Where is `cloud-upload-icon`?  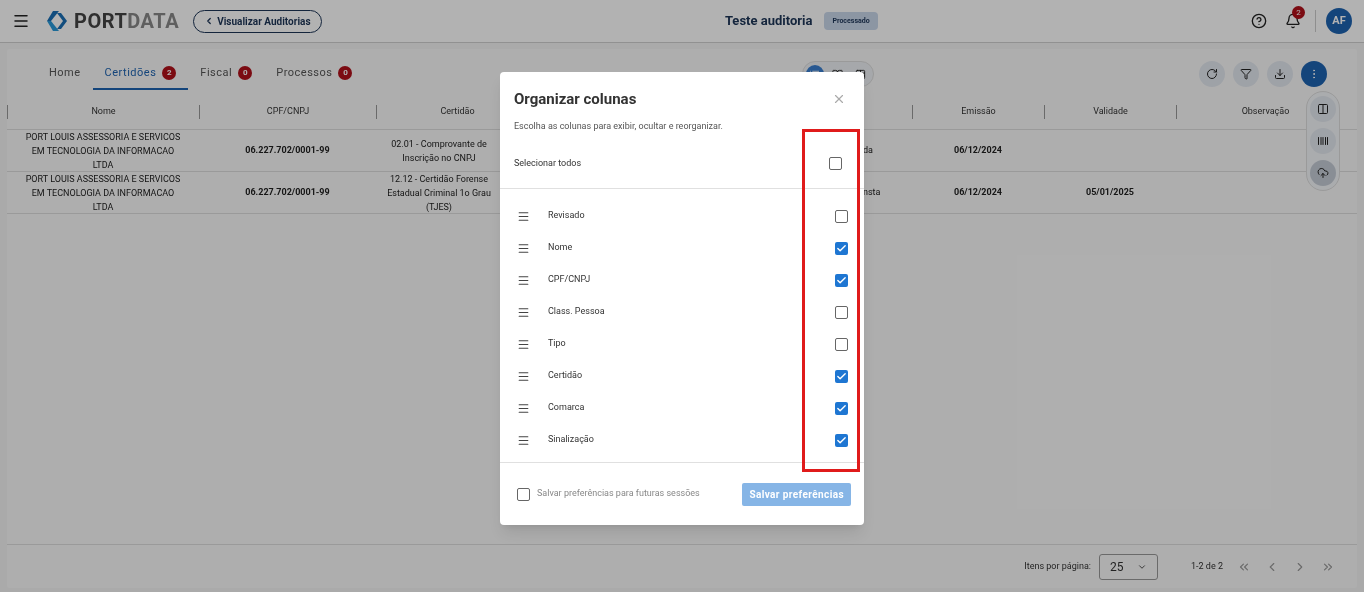
cloud-upload-icon is located at coordinates (1323, 173).